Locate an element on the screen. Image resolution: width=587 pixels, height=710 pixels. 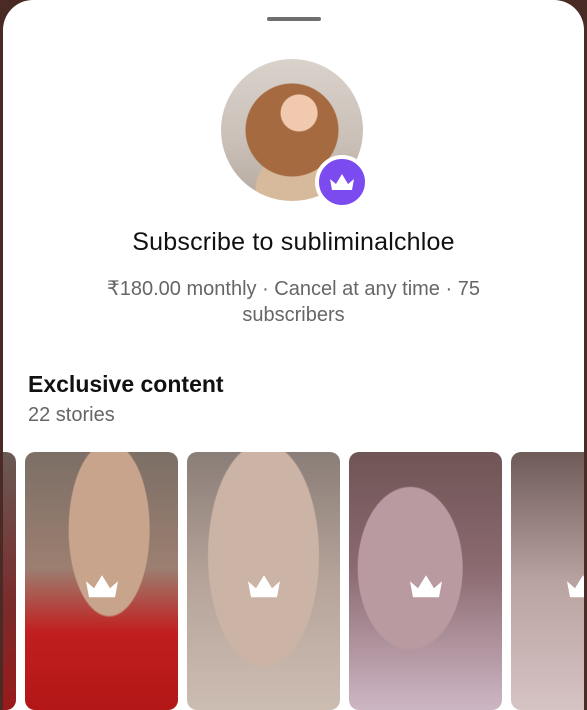
crown-badge is located at coordinates (342, 182).